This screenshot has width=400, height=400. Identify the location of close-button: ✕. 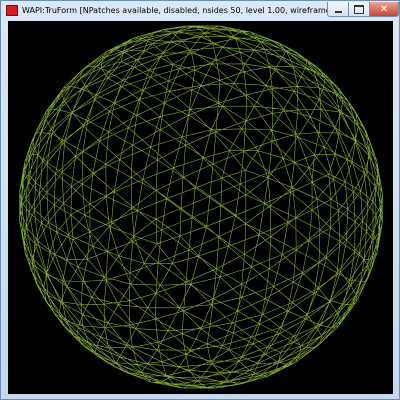
(384, 9).